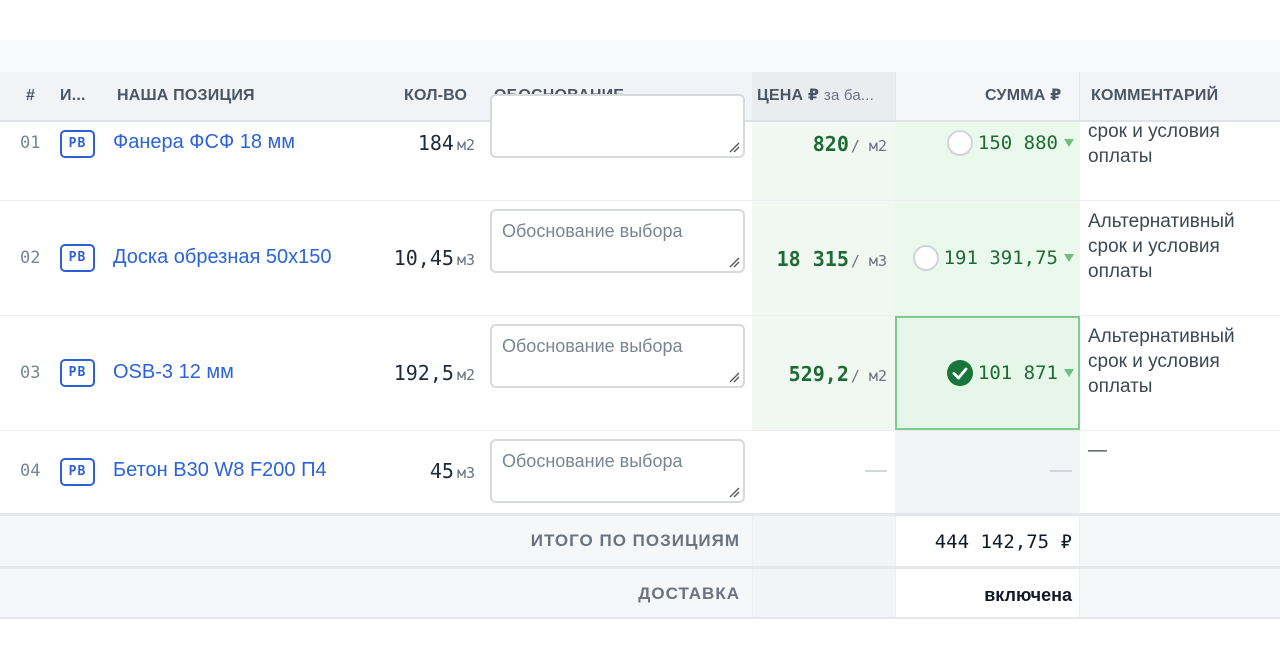 Image resolution: width=1280 pixels, height=663 pixels. I want to click on reason-textarea, so click(617, 126).